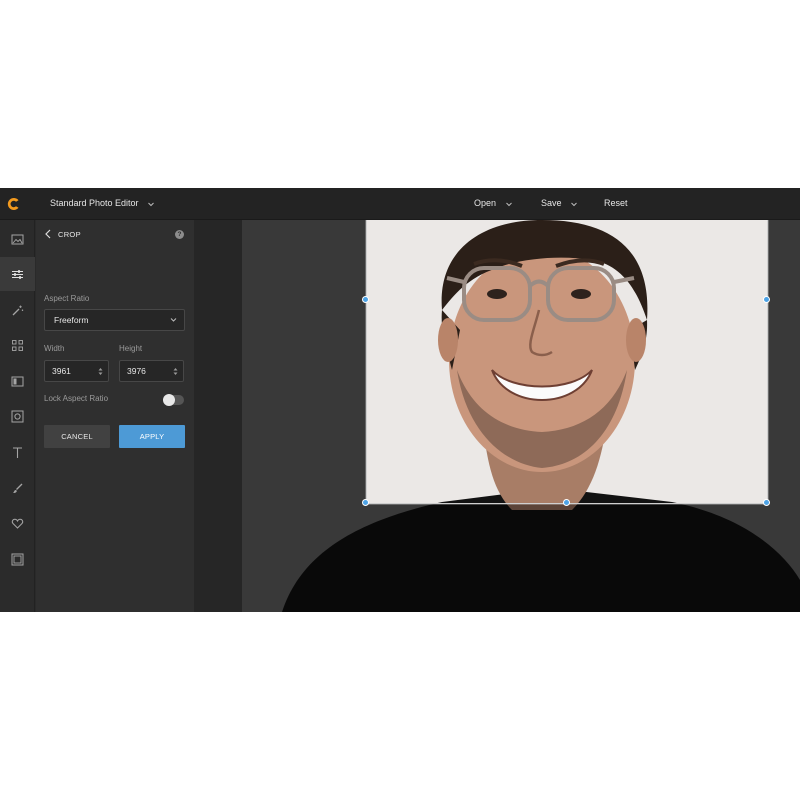 This screenshot has height=800, width=800. I want to click on lock-aspect-ratio-toggle, so click(173, 400).